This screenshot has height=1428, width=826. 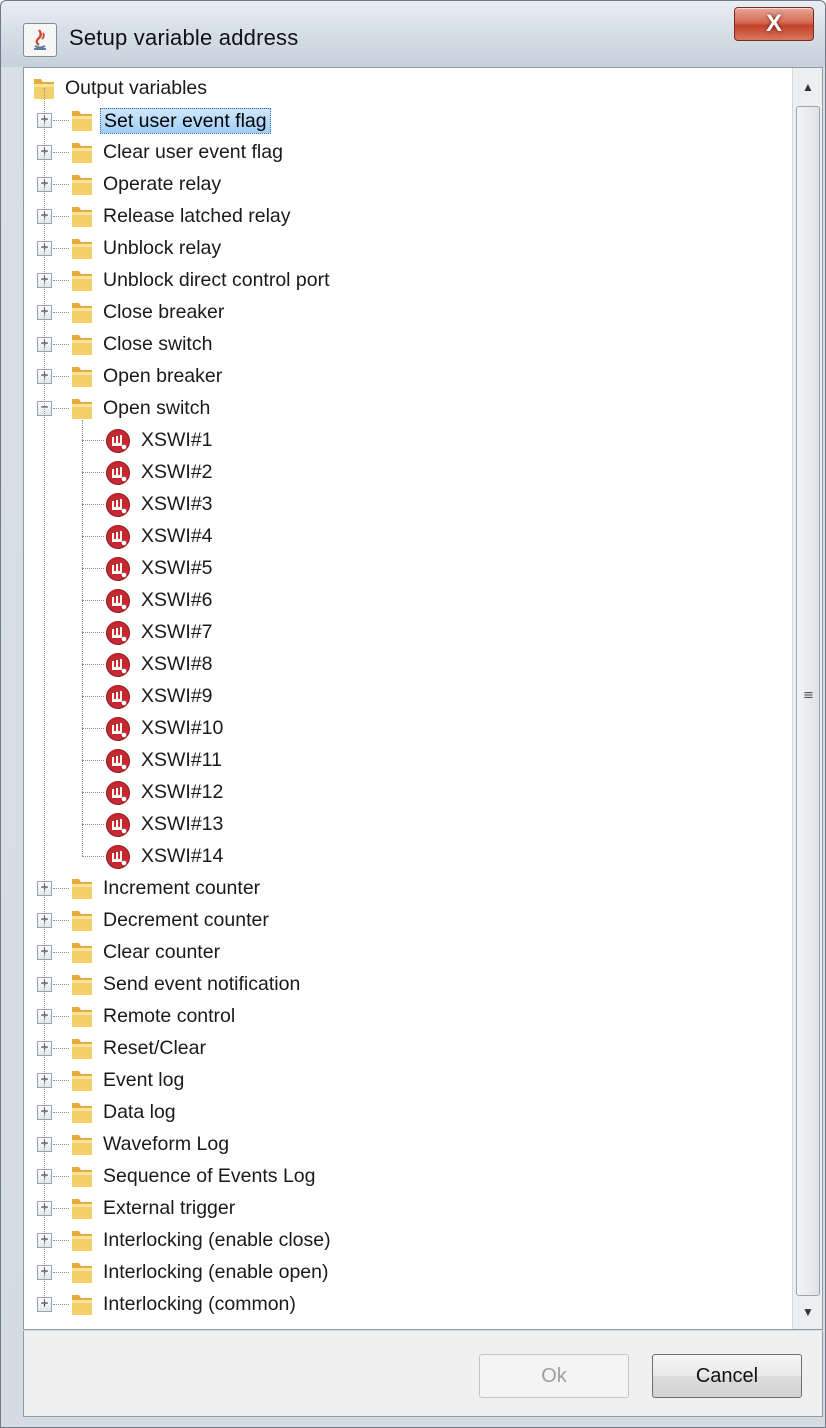 What do you see at coordinates (193, 152) in the screenshot?
I see `tree-item-label: Clear user event flag` at bounding box center [193, 152].